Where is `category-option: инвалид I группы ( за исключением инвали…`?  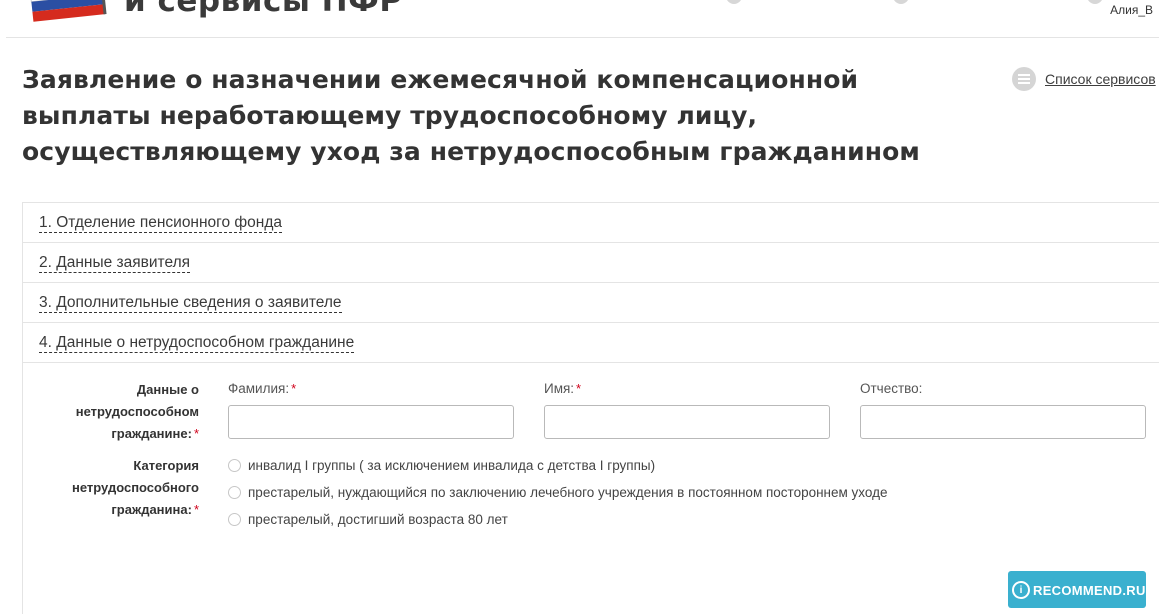 category-option: инвалид I группы ( за исключением инвали… is located at coordinates (441, 465).